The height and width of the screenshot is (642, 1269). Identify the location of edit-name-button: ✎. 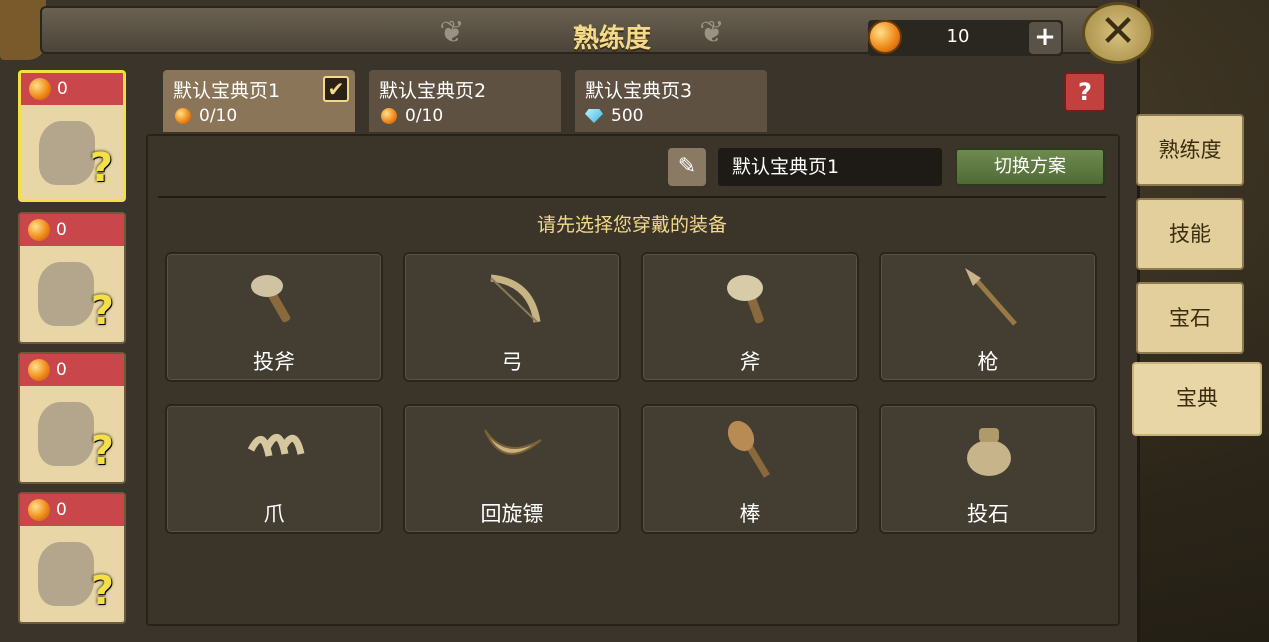
(687, 167).